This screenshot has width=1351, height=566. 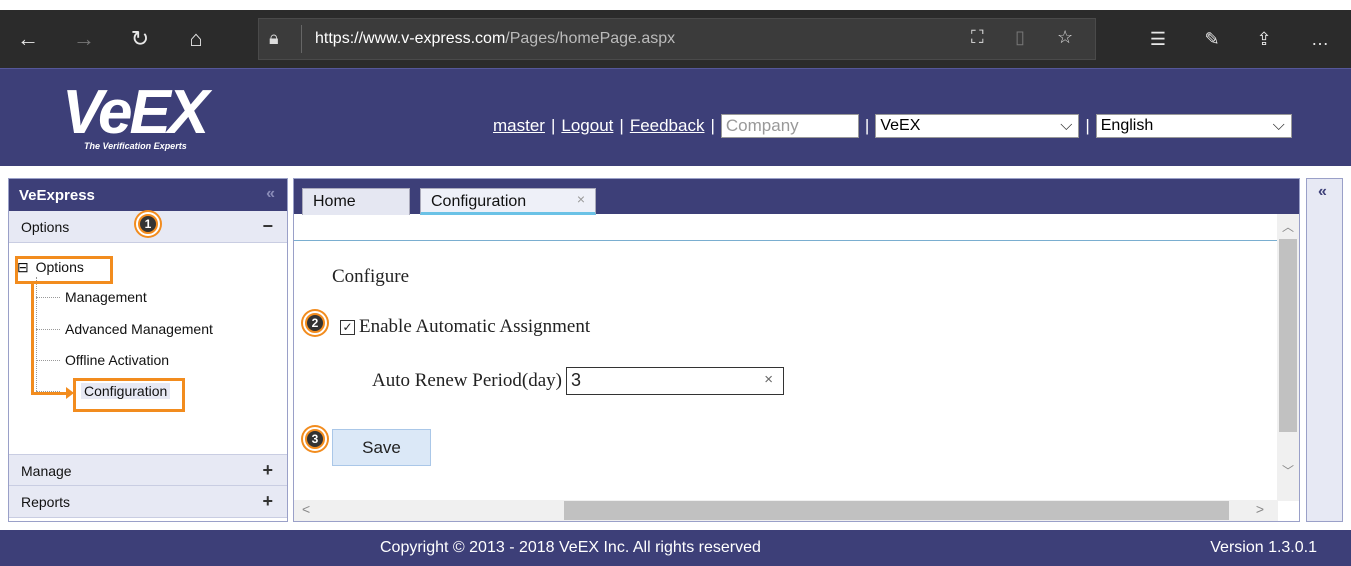 I want to click on vertical-scroll-thumb, so click(x=1288, y=335).